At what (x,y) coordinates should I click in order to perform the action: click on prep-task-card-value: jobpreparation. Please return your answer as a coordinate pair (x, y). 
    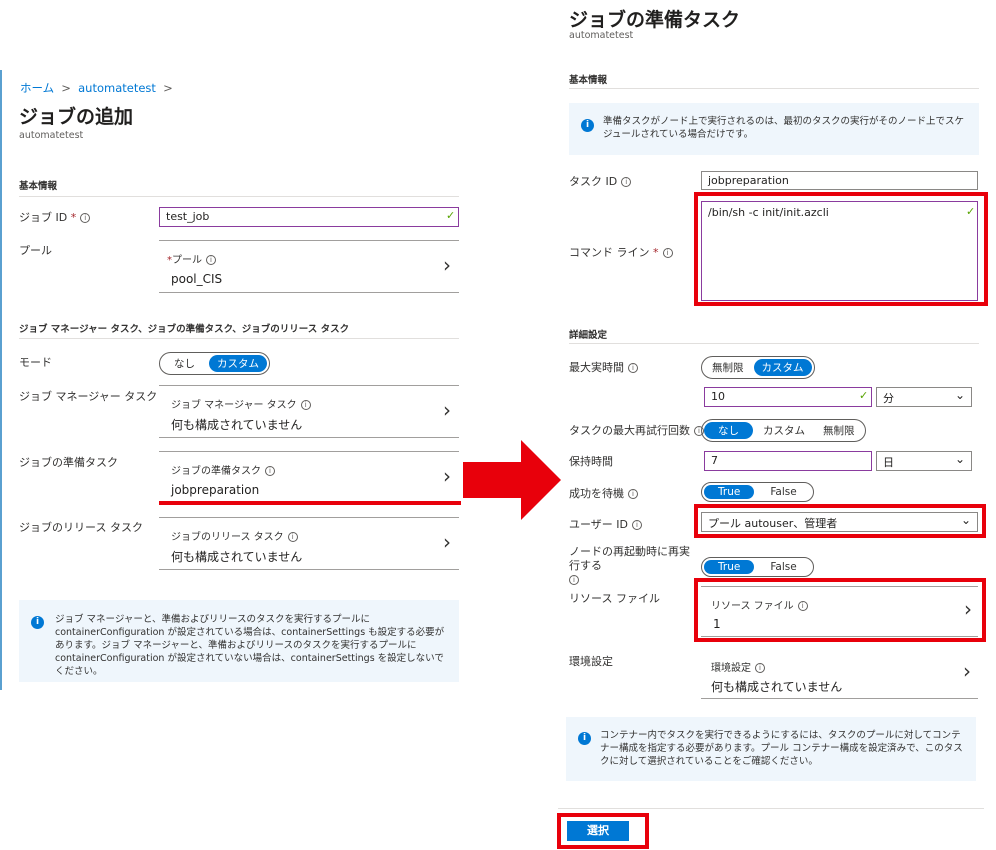
    Looking at the image, I should click on (215, 490).